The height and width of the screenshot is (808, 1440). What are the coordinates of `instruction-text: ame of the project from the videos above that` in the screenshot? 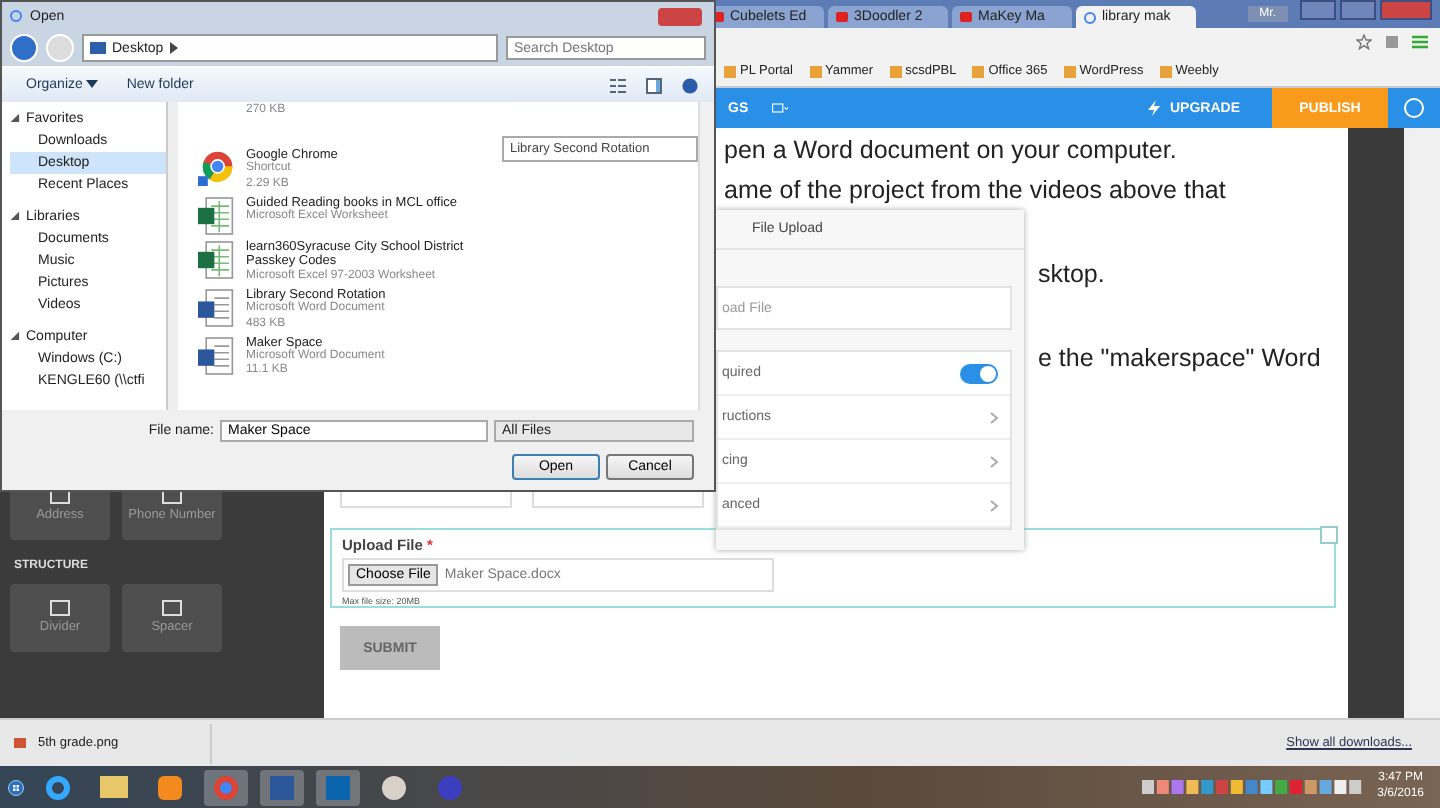 It's located at (975, 192).